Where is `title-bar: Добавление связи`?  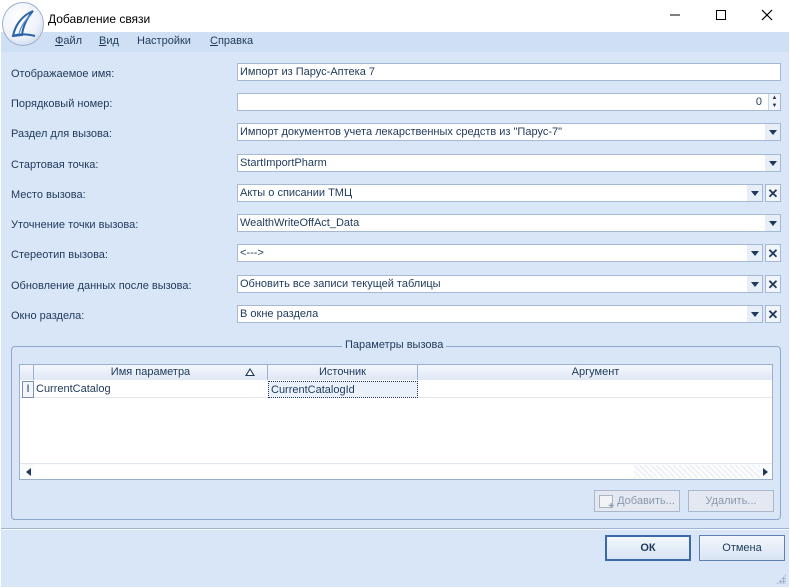 title-bar: Добавление связи is located at coordinates (395, 23).